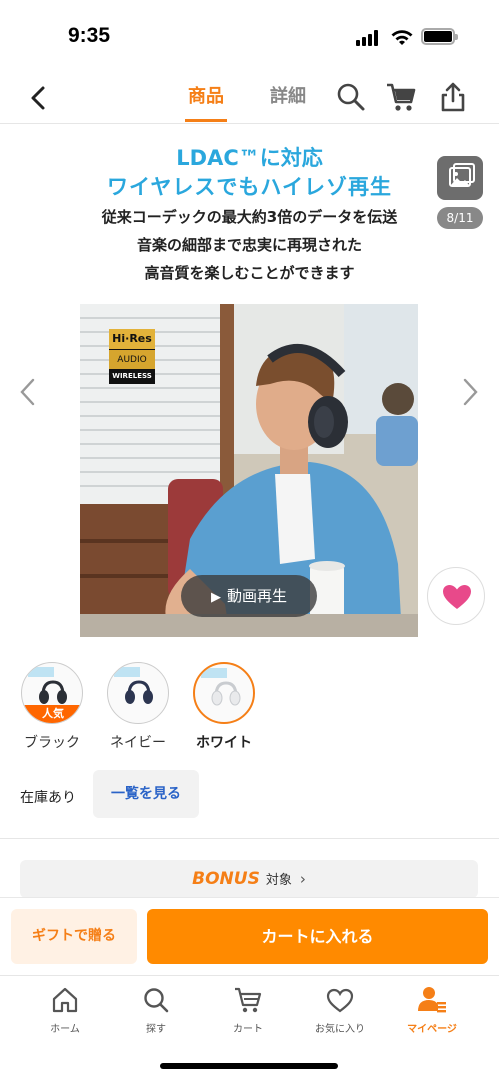 The image size is (499, 1080). I want to click on hires-badge-bottom: WIRELESS, so click(132, 376).